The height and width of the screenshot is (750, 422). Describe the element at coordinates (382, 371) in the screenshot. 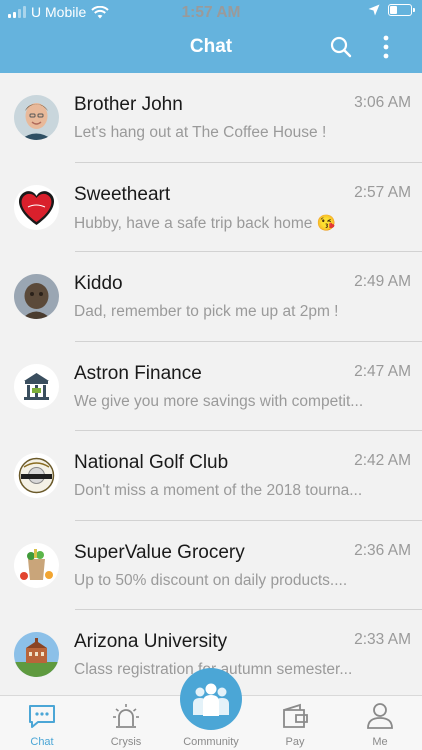

I see `chat-time: 2:47 AM` at that location.